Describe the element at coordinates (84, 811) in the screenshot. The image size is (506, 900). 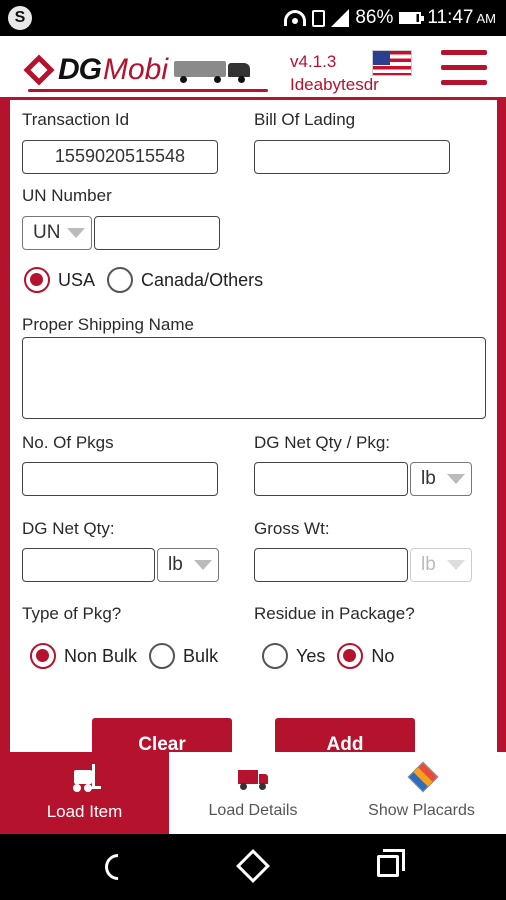
I see `tab-load-item-label: Load Item` at that location.